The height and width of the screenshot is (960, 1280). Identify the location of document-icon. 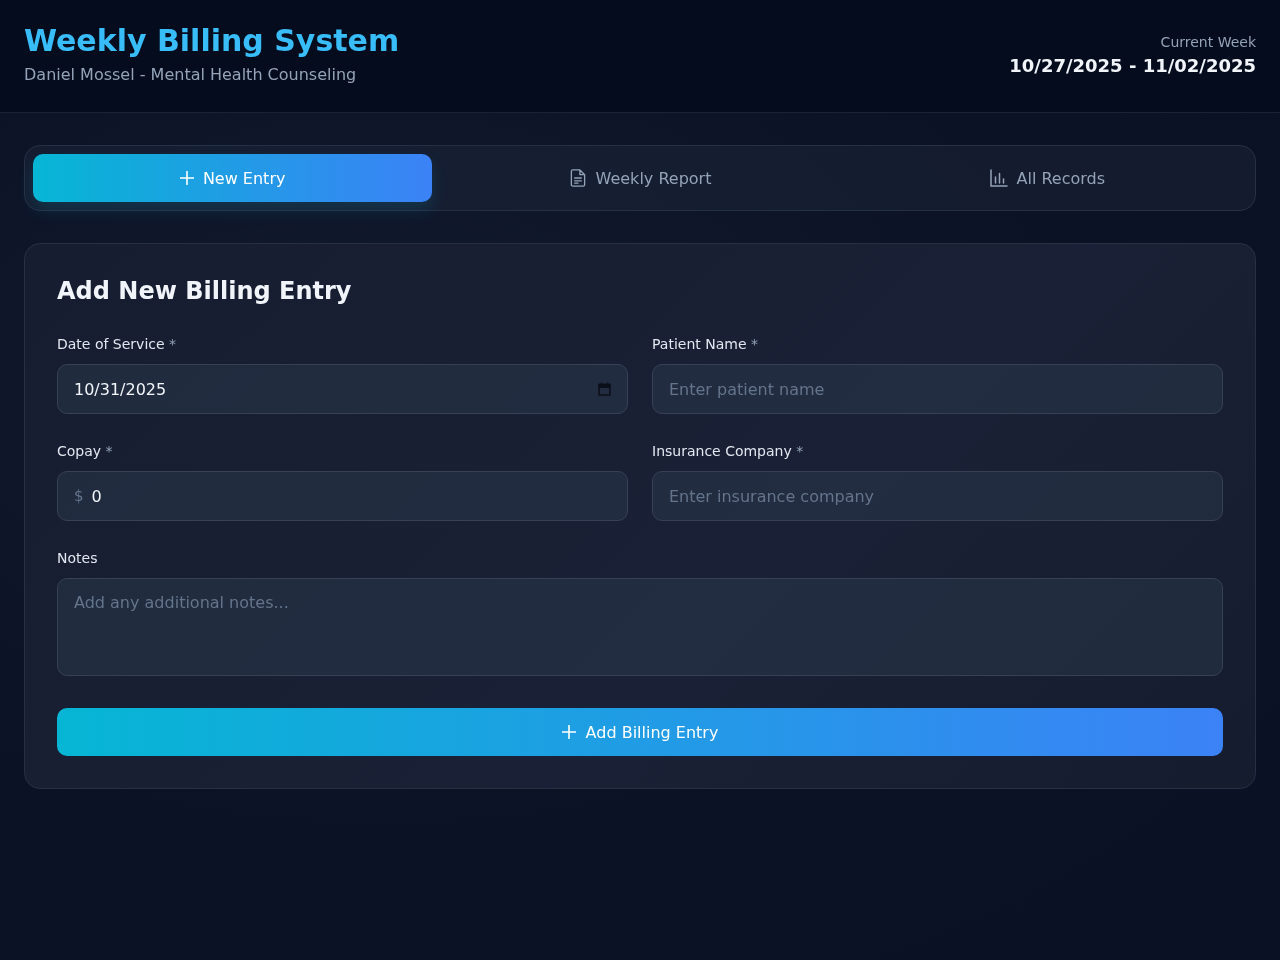
(577, 178).